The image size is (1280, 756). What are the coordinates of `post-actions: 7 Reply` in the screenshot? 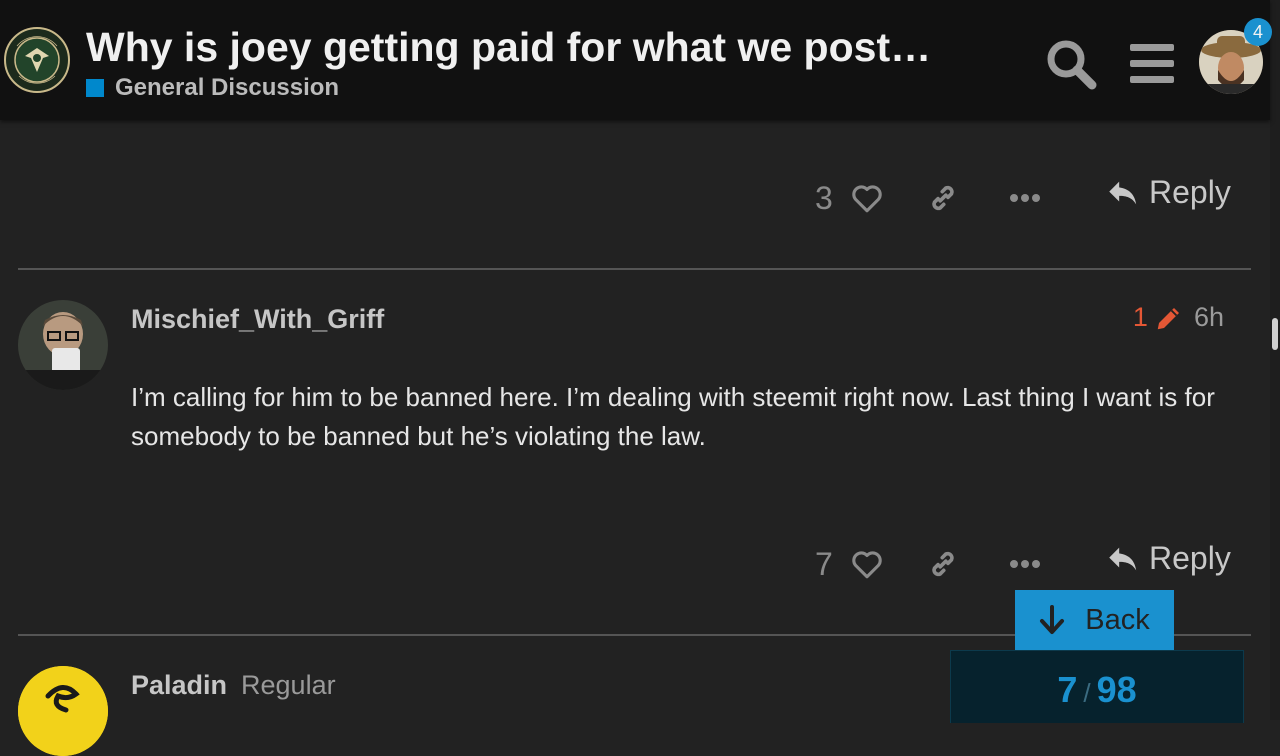 It's located at (1020, 565).